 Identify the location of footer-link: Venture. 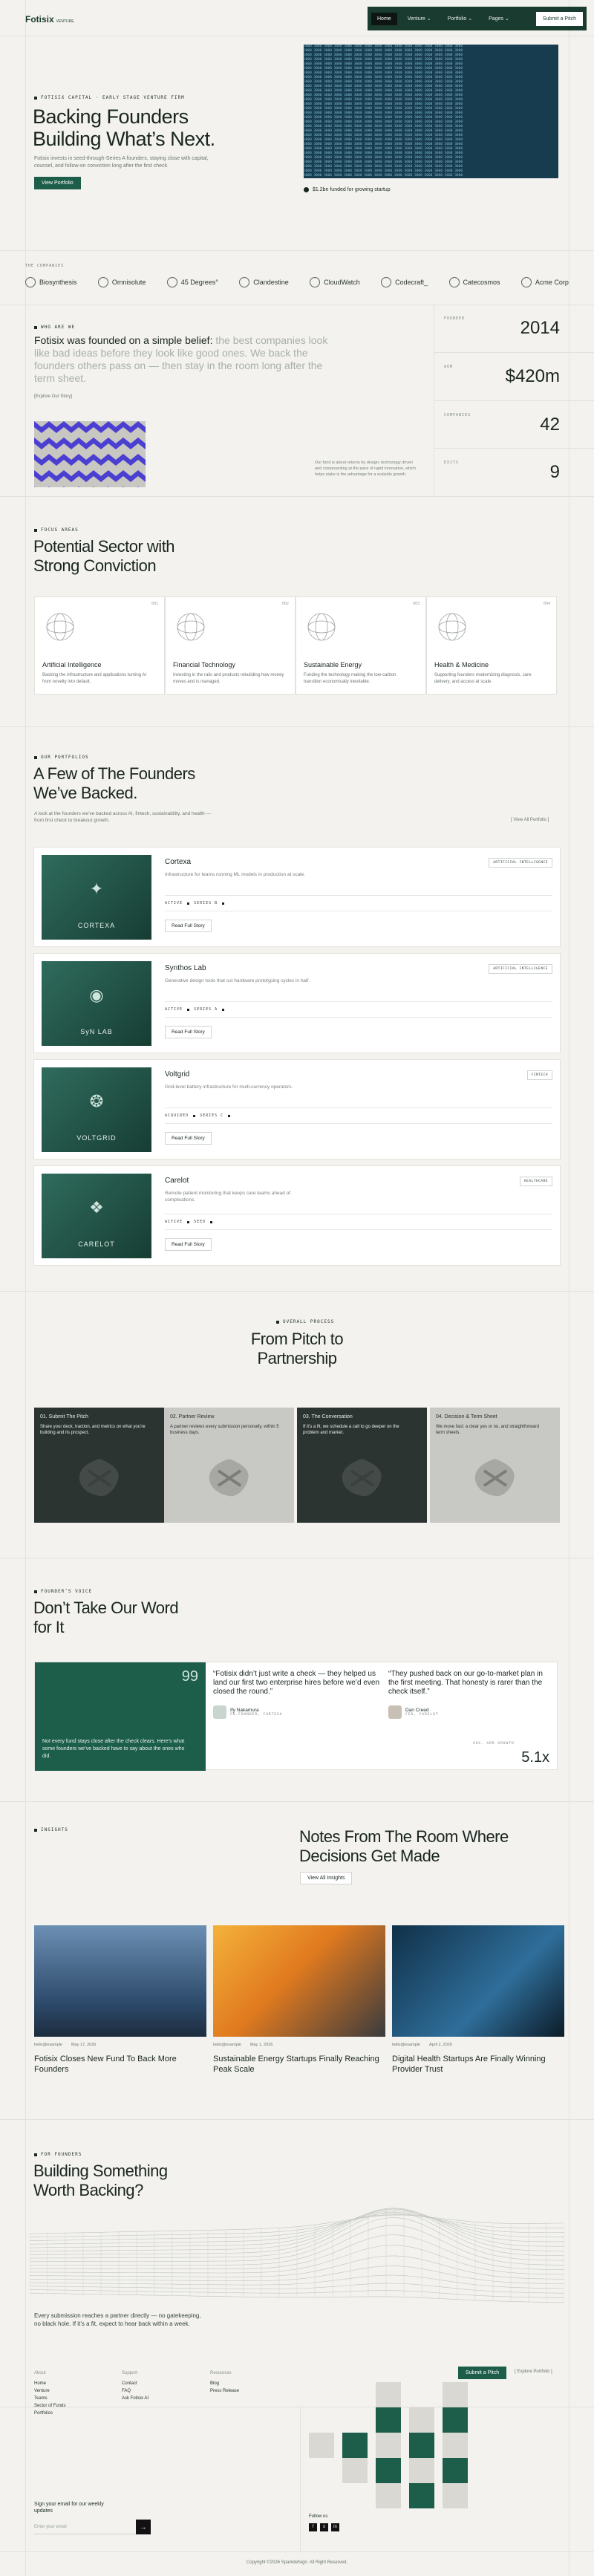
(50, 2391).